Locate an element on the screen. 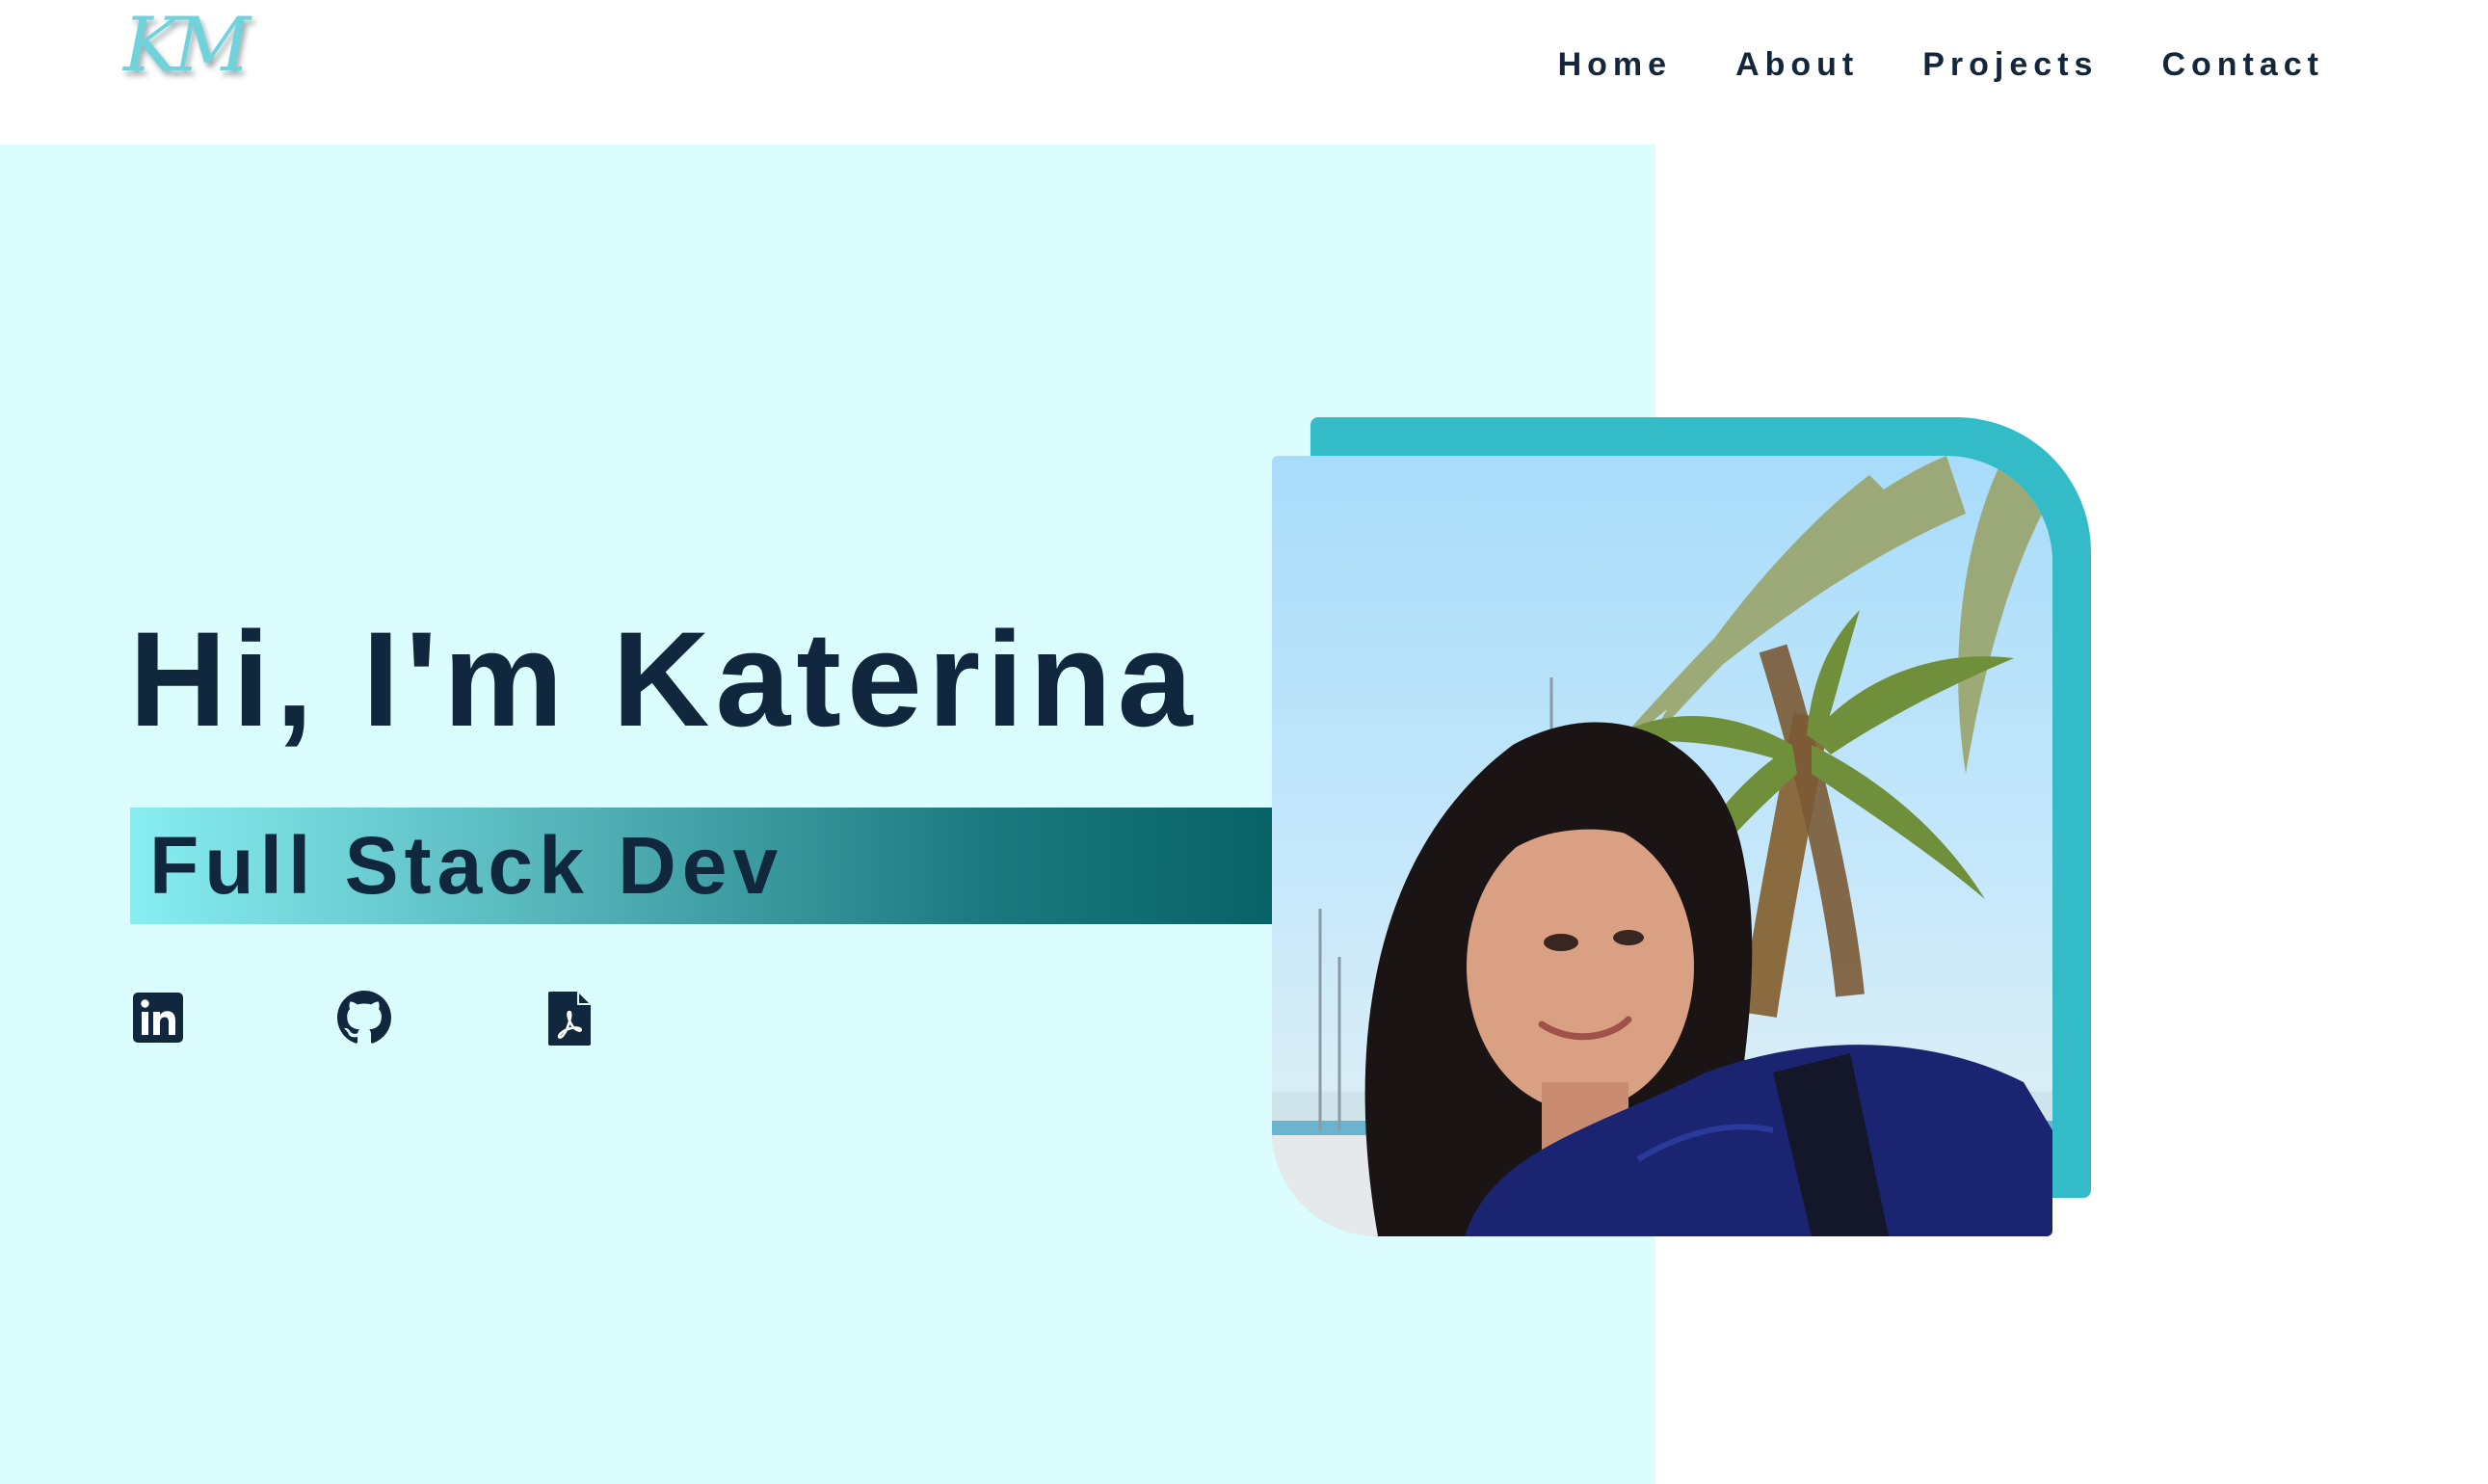 This screenshot has height=1484, width=2488. pdf-resume-icon is located at coordinates (569, 1019).